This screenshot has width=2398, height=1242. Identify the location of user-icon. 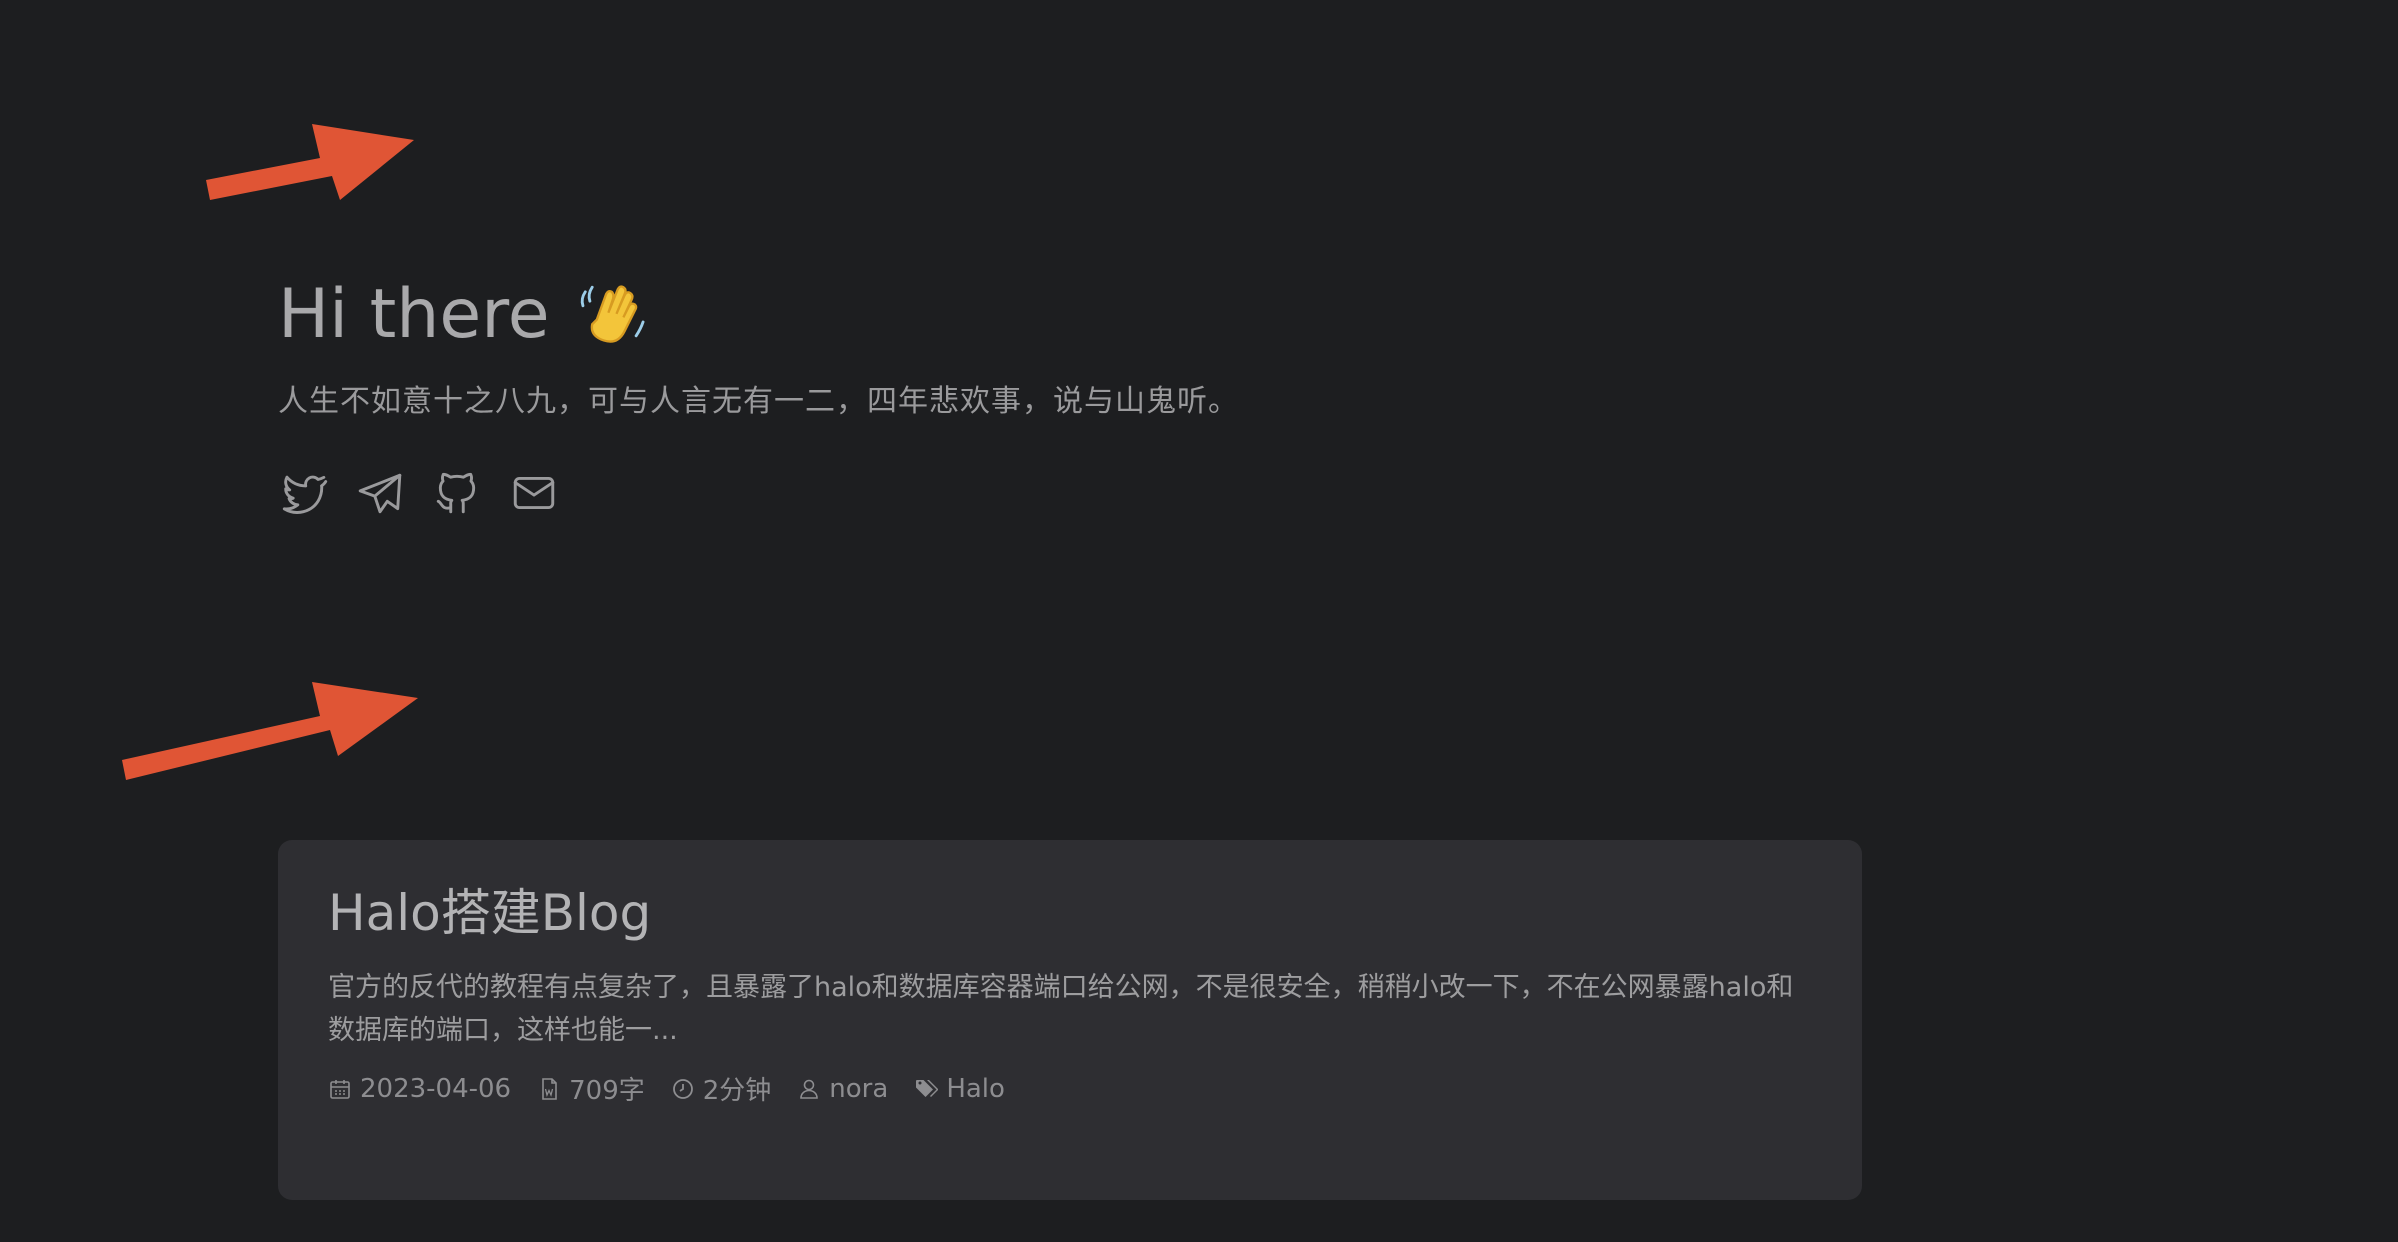
(809, 1089).